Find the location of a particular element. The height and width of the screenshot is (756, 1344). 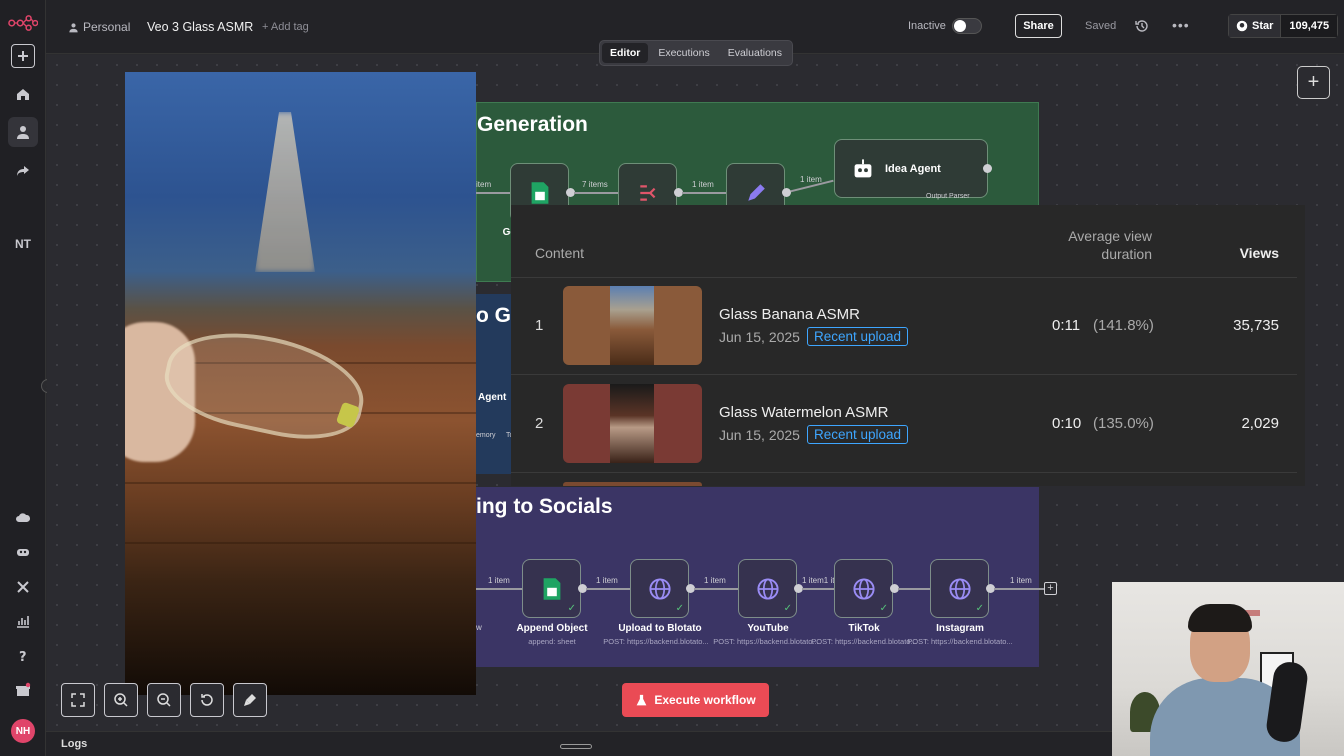

avg-percent: (141.8%) is located at coordinates (1123, 325).